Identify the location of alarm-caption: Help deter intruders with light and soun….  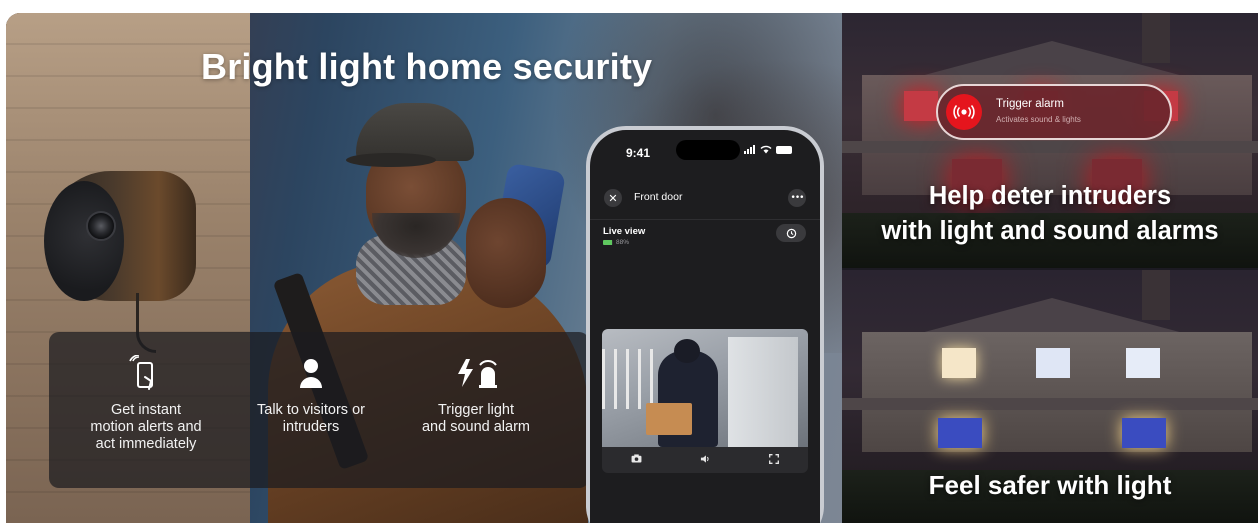
(1050, 213).